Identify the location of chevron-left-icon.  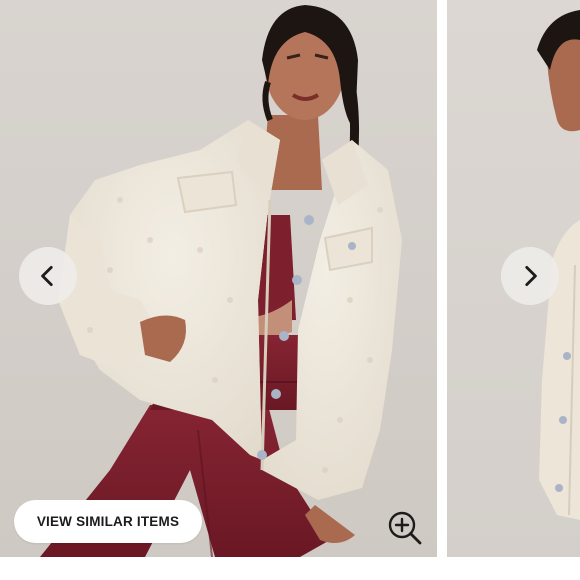
(47, 276).